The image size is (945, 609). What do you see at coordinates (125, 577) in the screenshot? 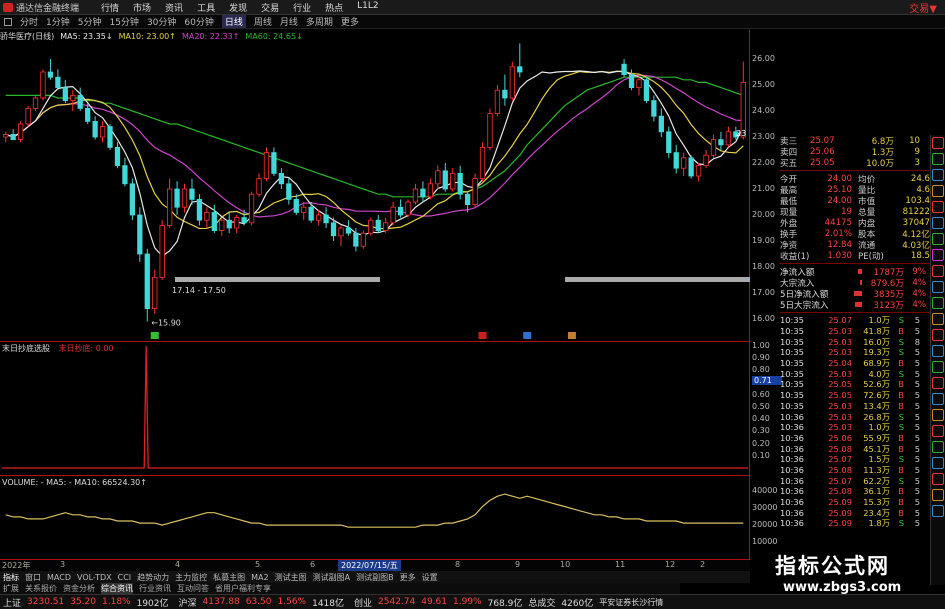
I see `indicator-tab: CCI` at bounding box center [125, 577].